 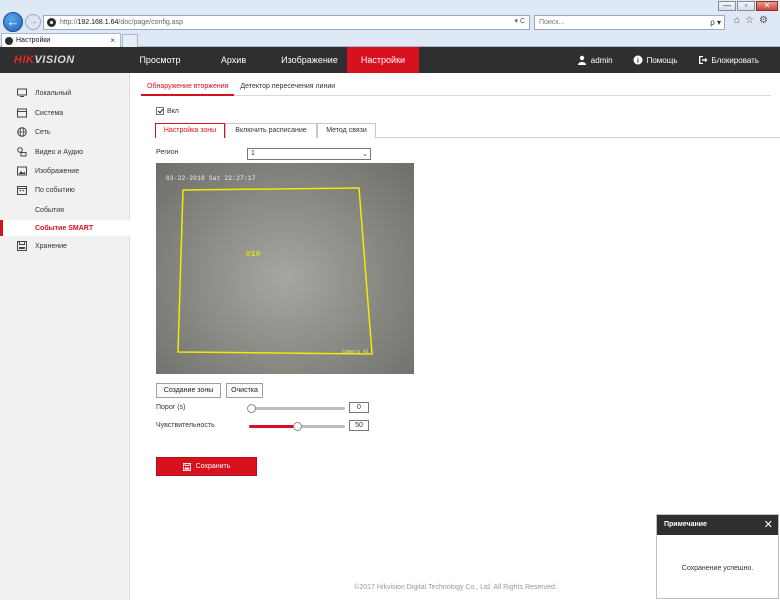 I want to click on sidebar-item-event: По событию, so click(x=65, y=190).